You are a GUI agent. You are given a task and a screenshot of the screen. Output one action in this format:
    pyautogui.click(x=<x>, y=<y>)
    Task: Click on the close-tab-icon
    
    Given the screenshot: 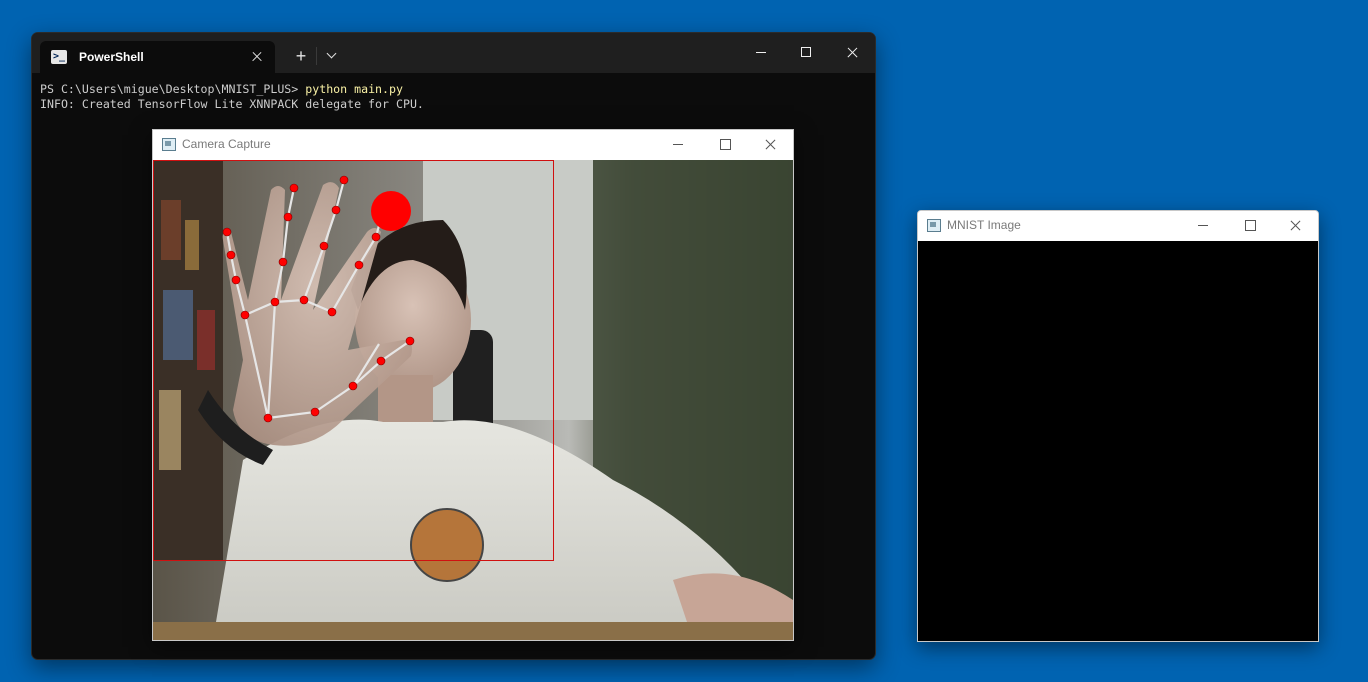 What is the action you would take?
    pyautogui.click(x=257, y=57)
    